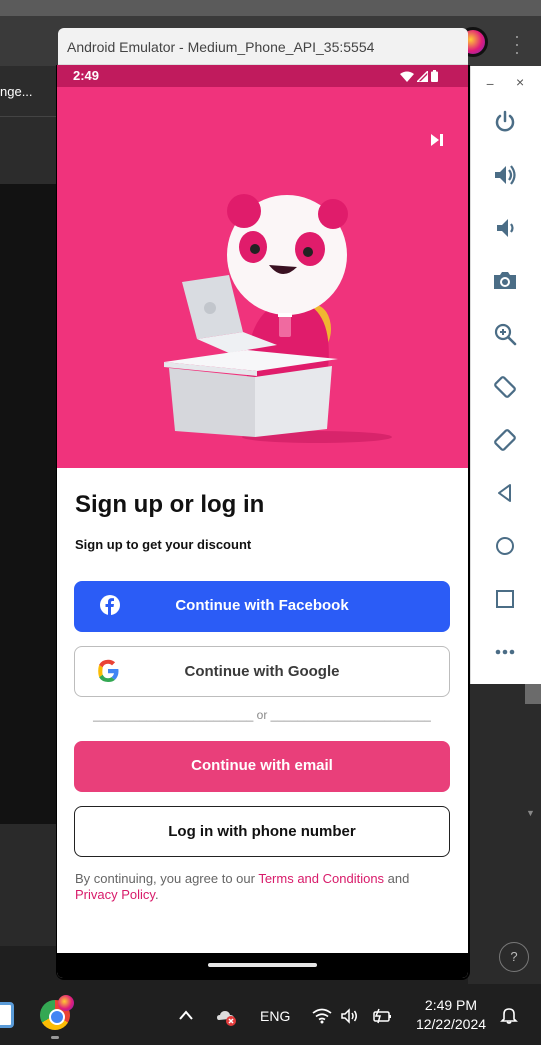  I want to click on battery-charging-icon, so click(382, 1016).